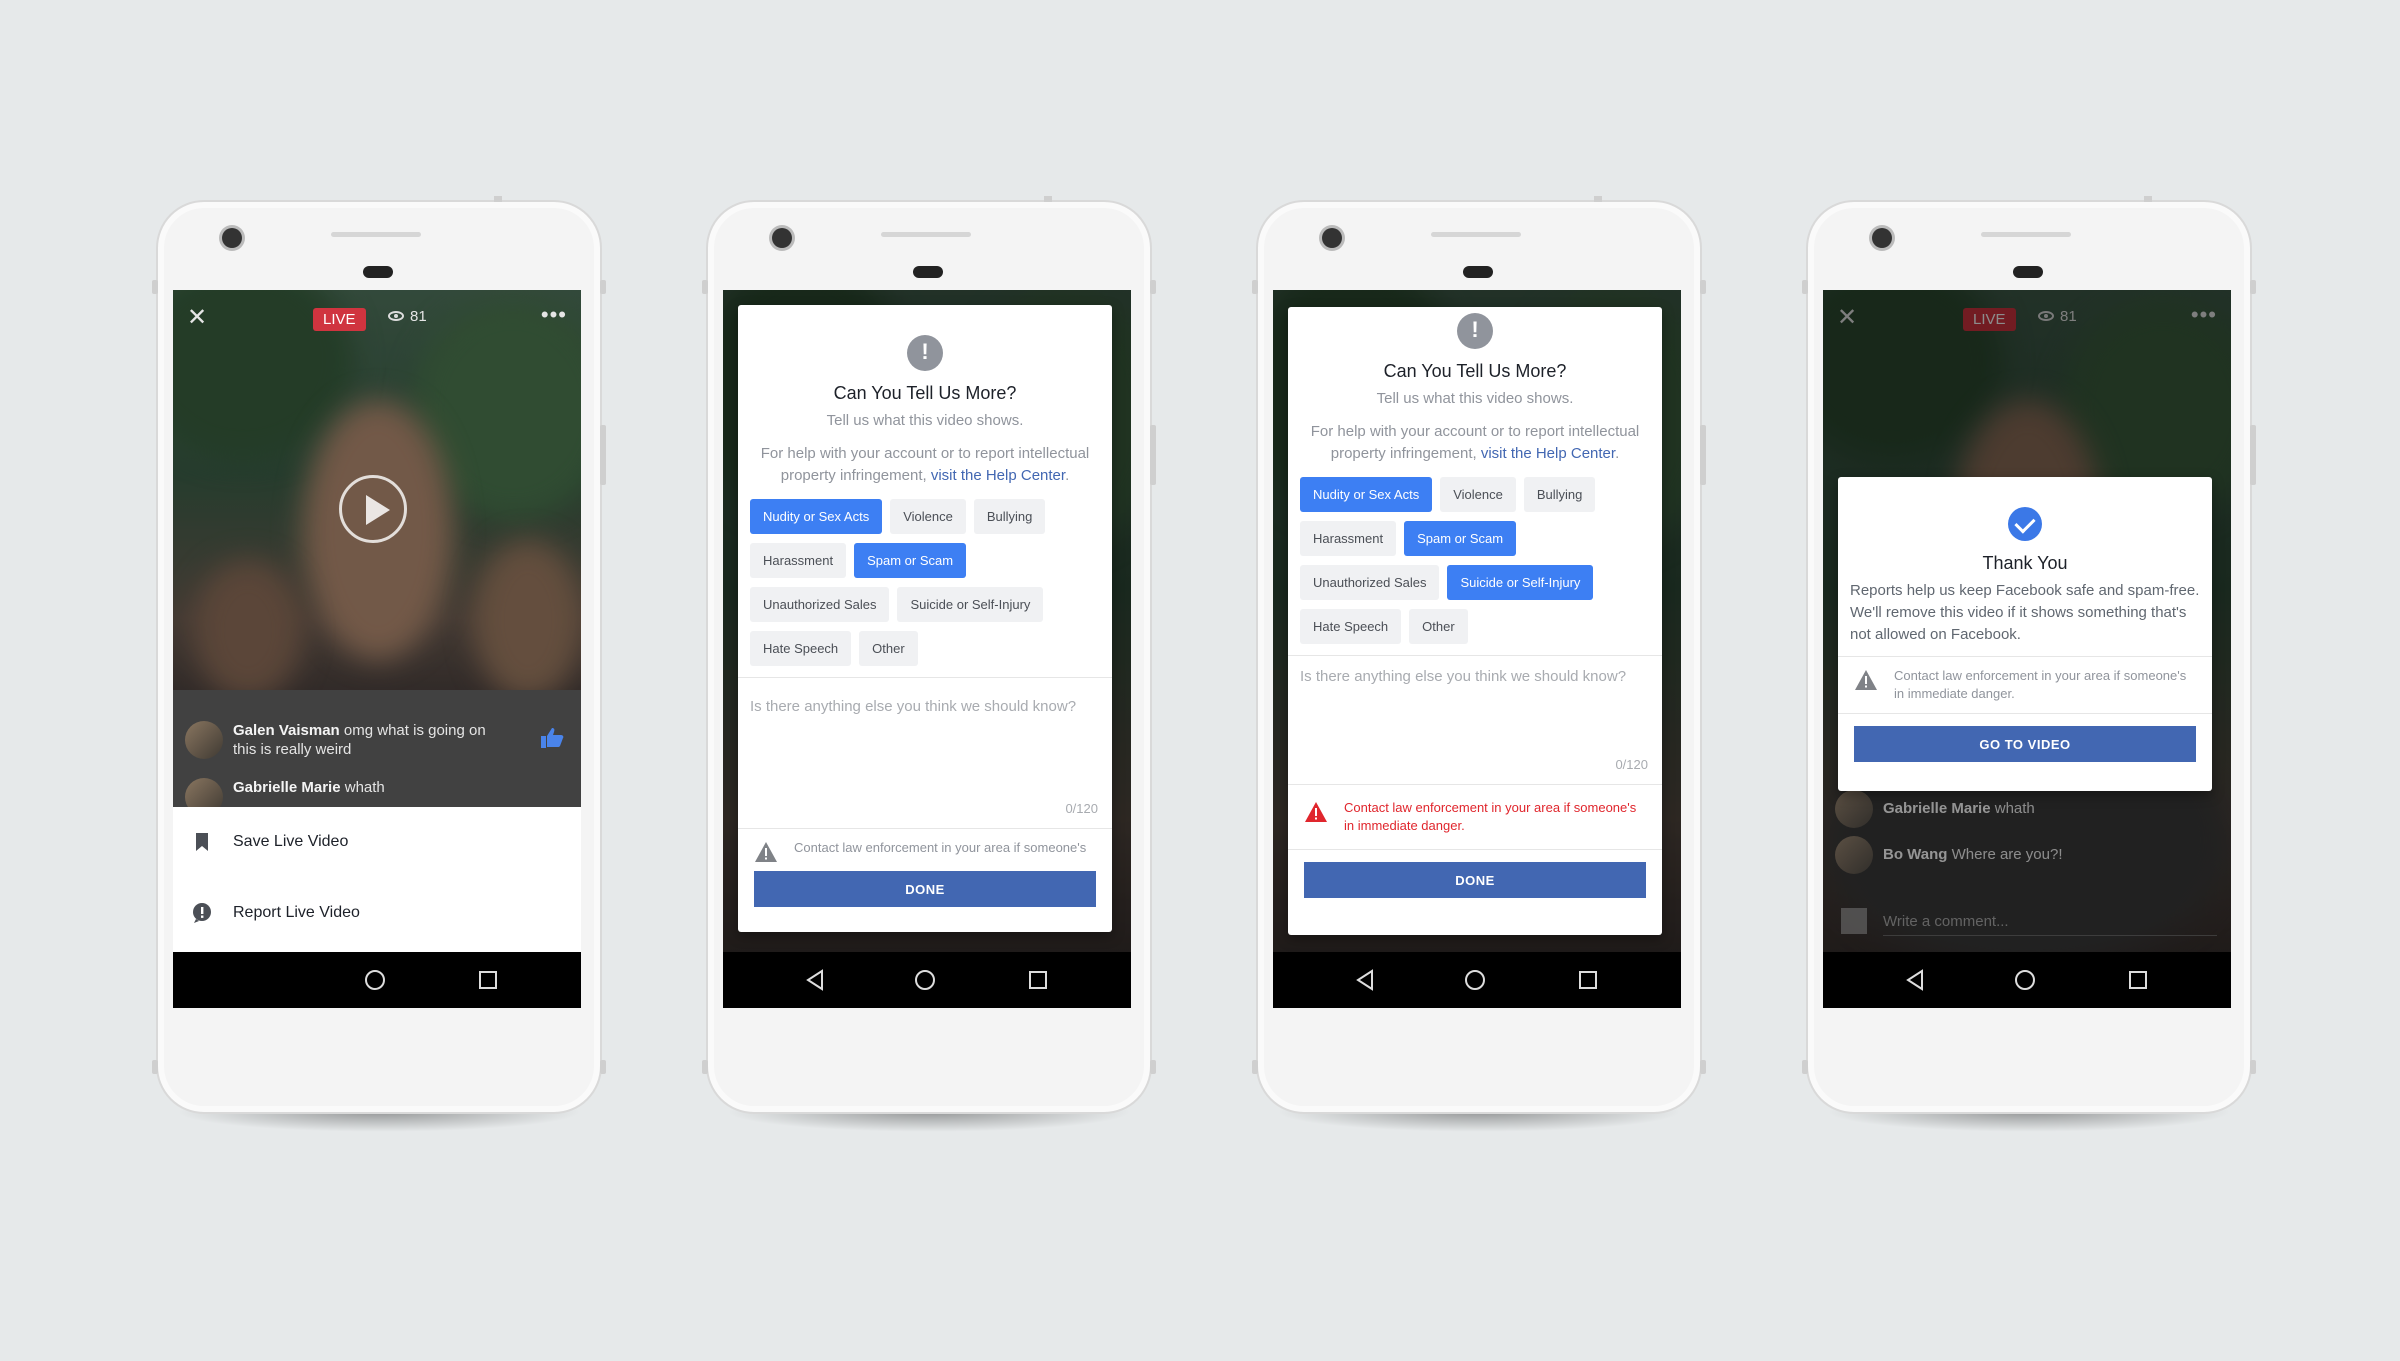  I want to click on comment: Bo Wang Where are you?!, so click(1989, 855).